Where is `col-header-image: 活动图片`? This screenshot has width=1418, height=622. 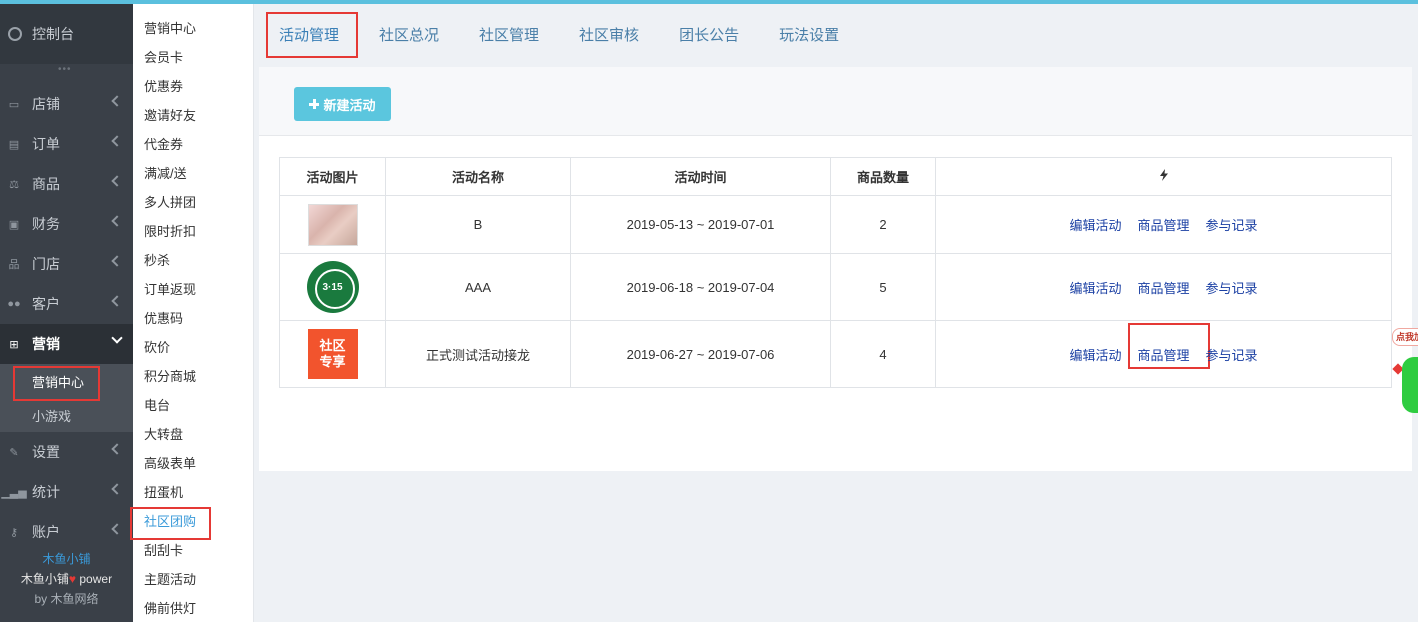 col-header-image: 活动图片 is located at coordinates (332, 176).